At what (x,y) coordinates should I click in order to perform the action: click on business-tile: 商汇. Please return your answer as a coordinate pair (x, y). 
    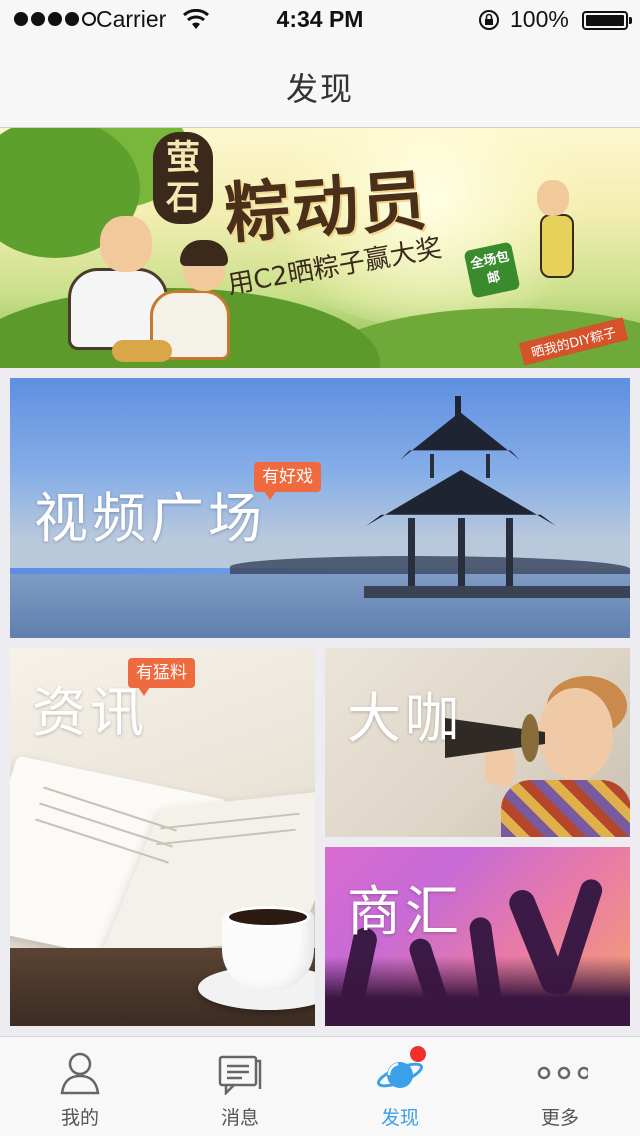
    Looking at the image, I should click on (477, 936).